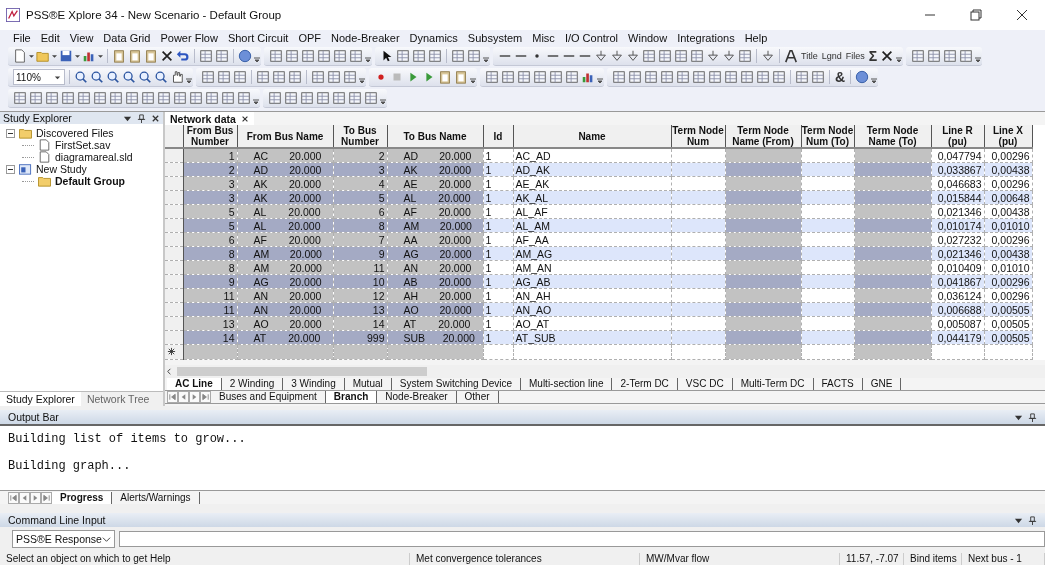  Describe the element at coordinates (43, 56) in the screenshot. I see `folder-icon` at that location.